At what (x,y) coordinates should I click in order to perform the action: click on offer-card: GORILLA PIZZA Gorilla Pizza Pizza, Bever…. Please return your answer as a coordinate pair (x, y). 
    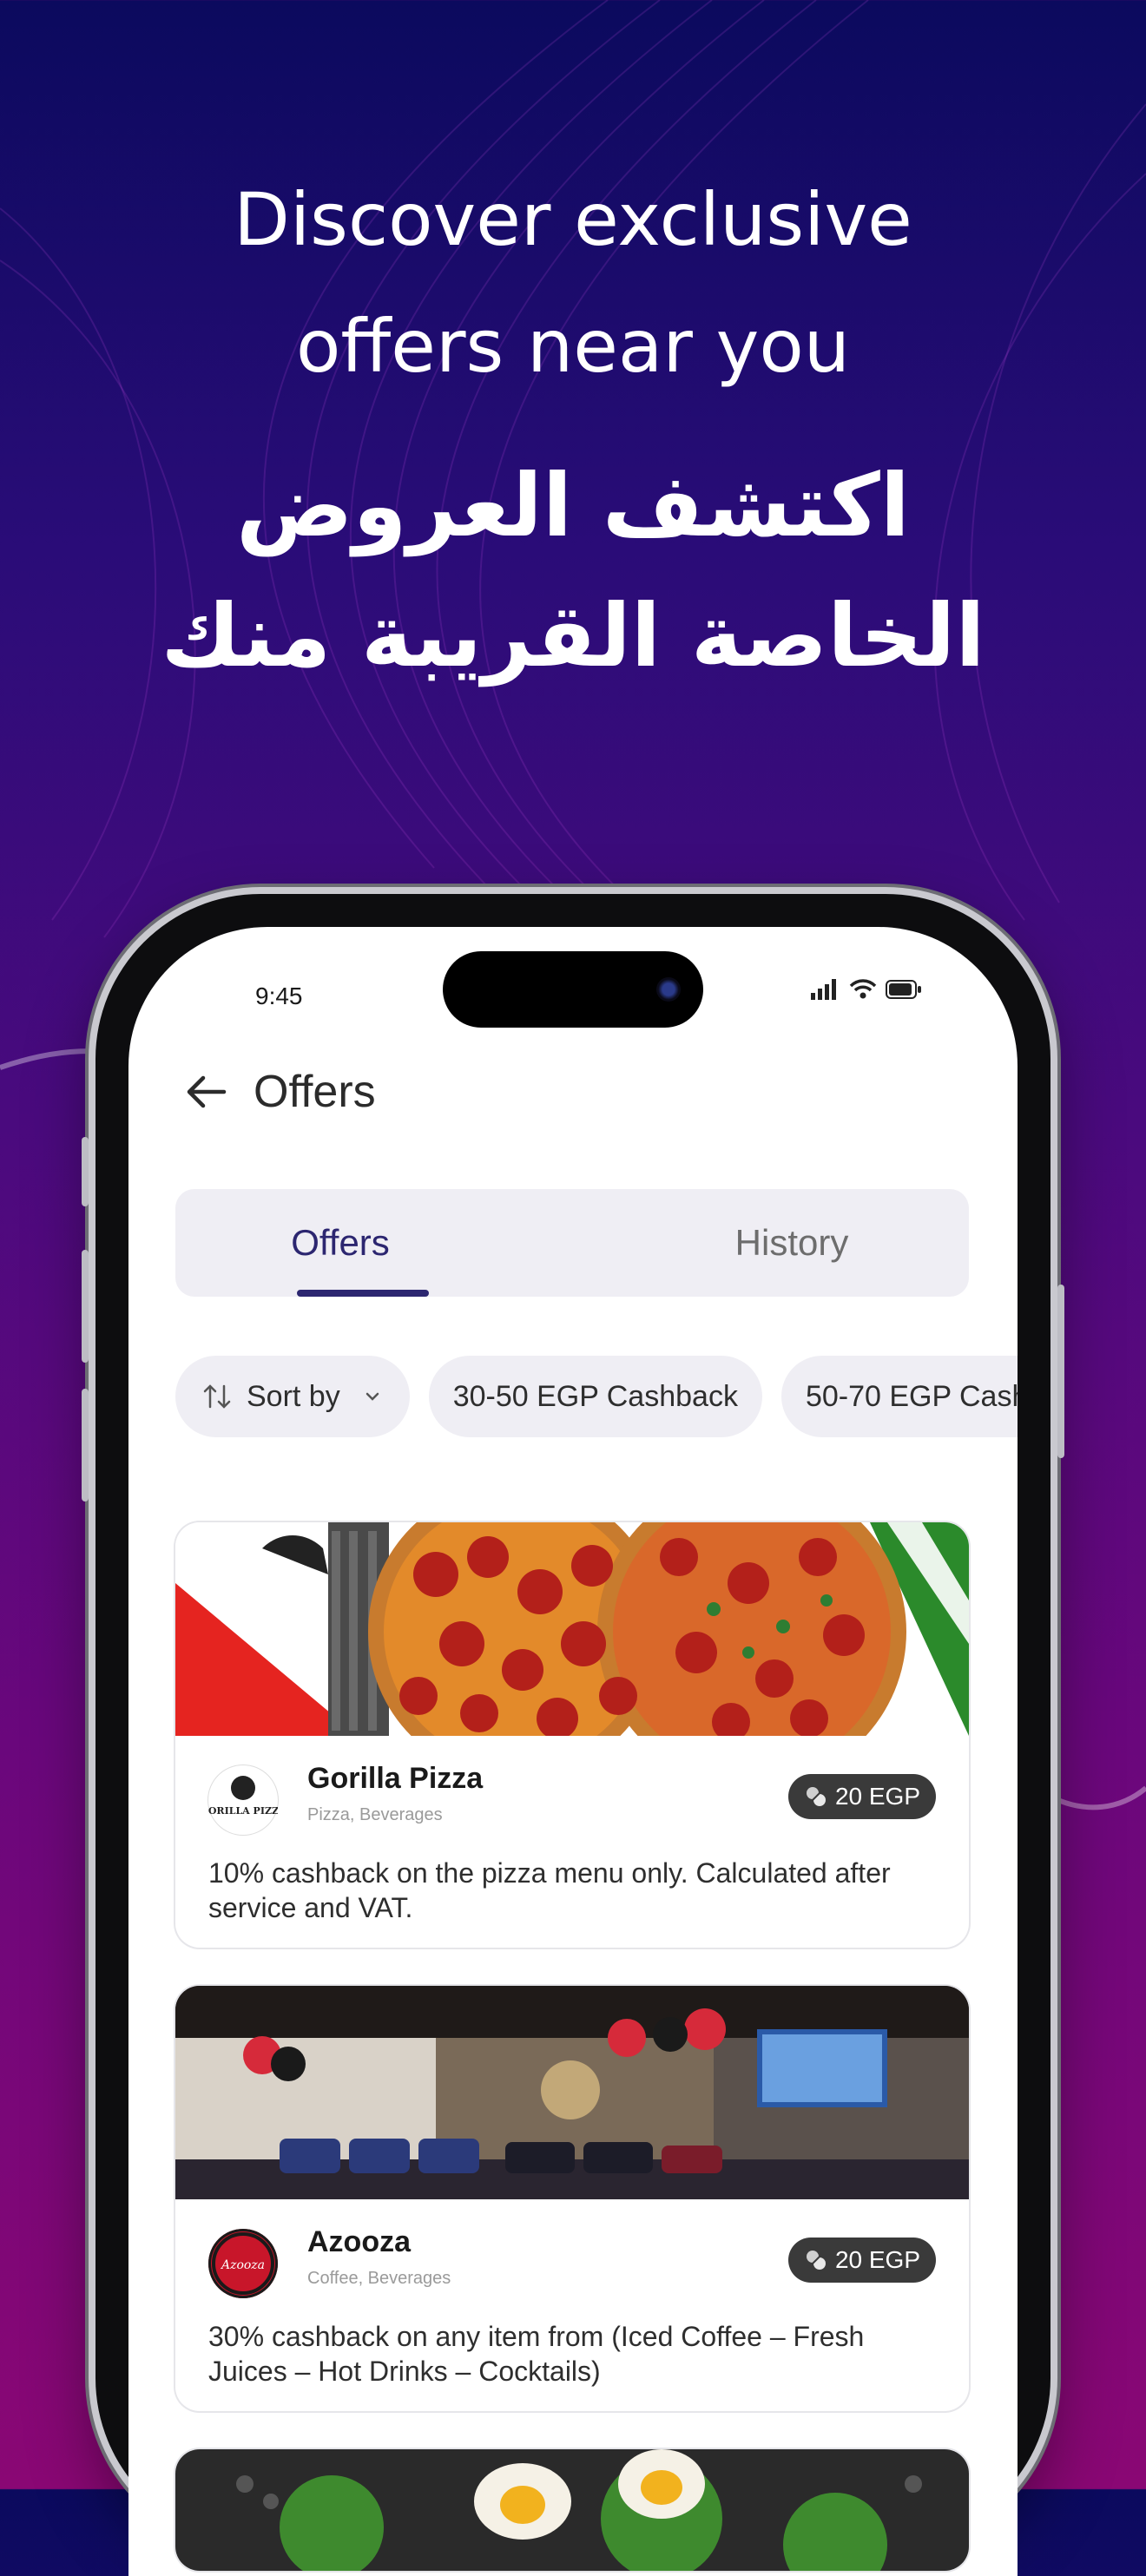
    Looking at the image, I should click on (572, 1735).